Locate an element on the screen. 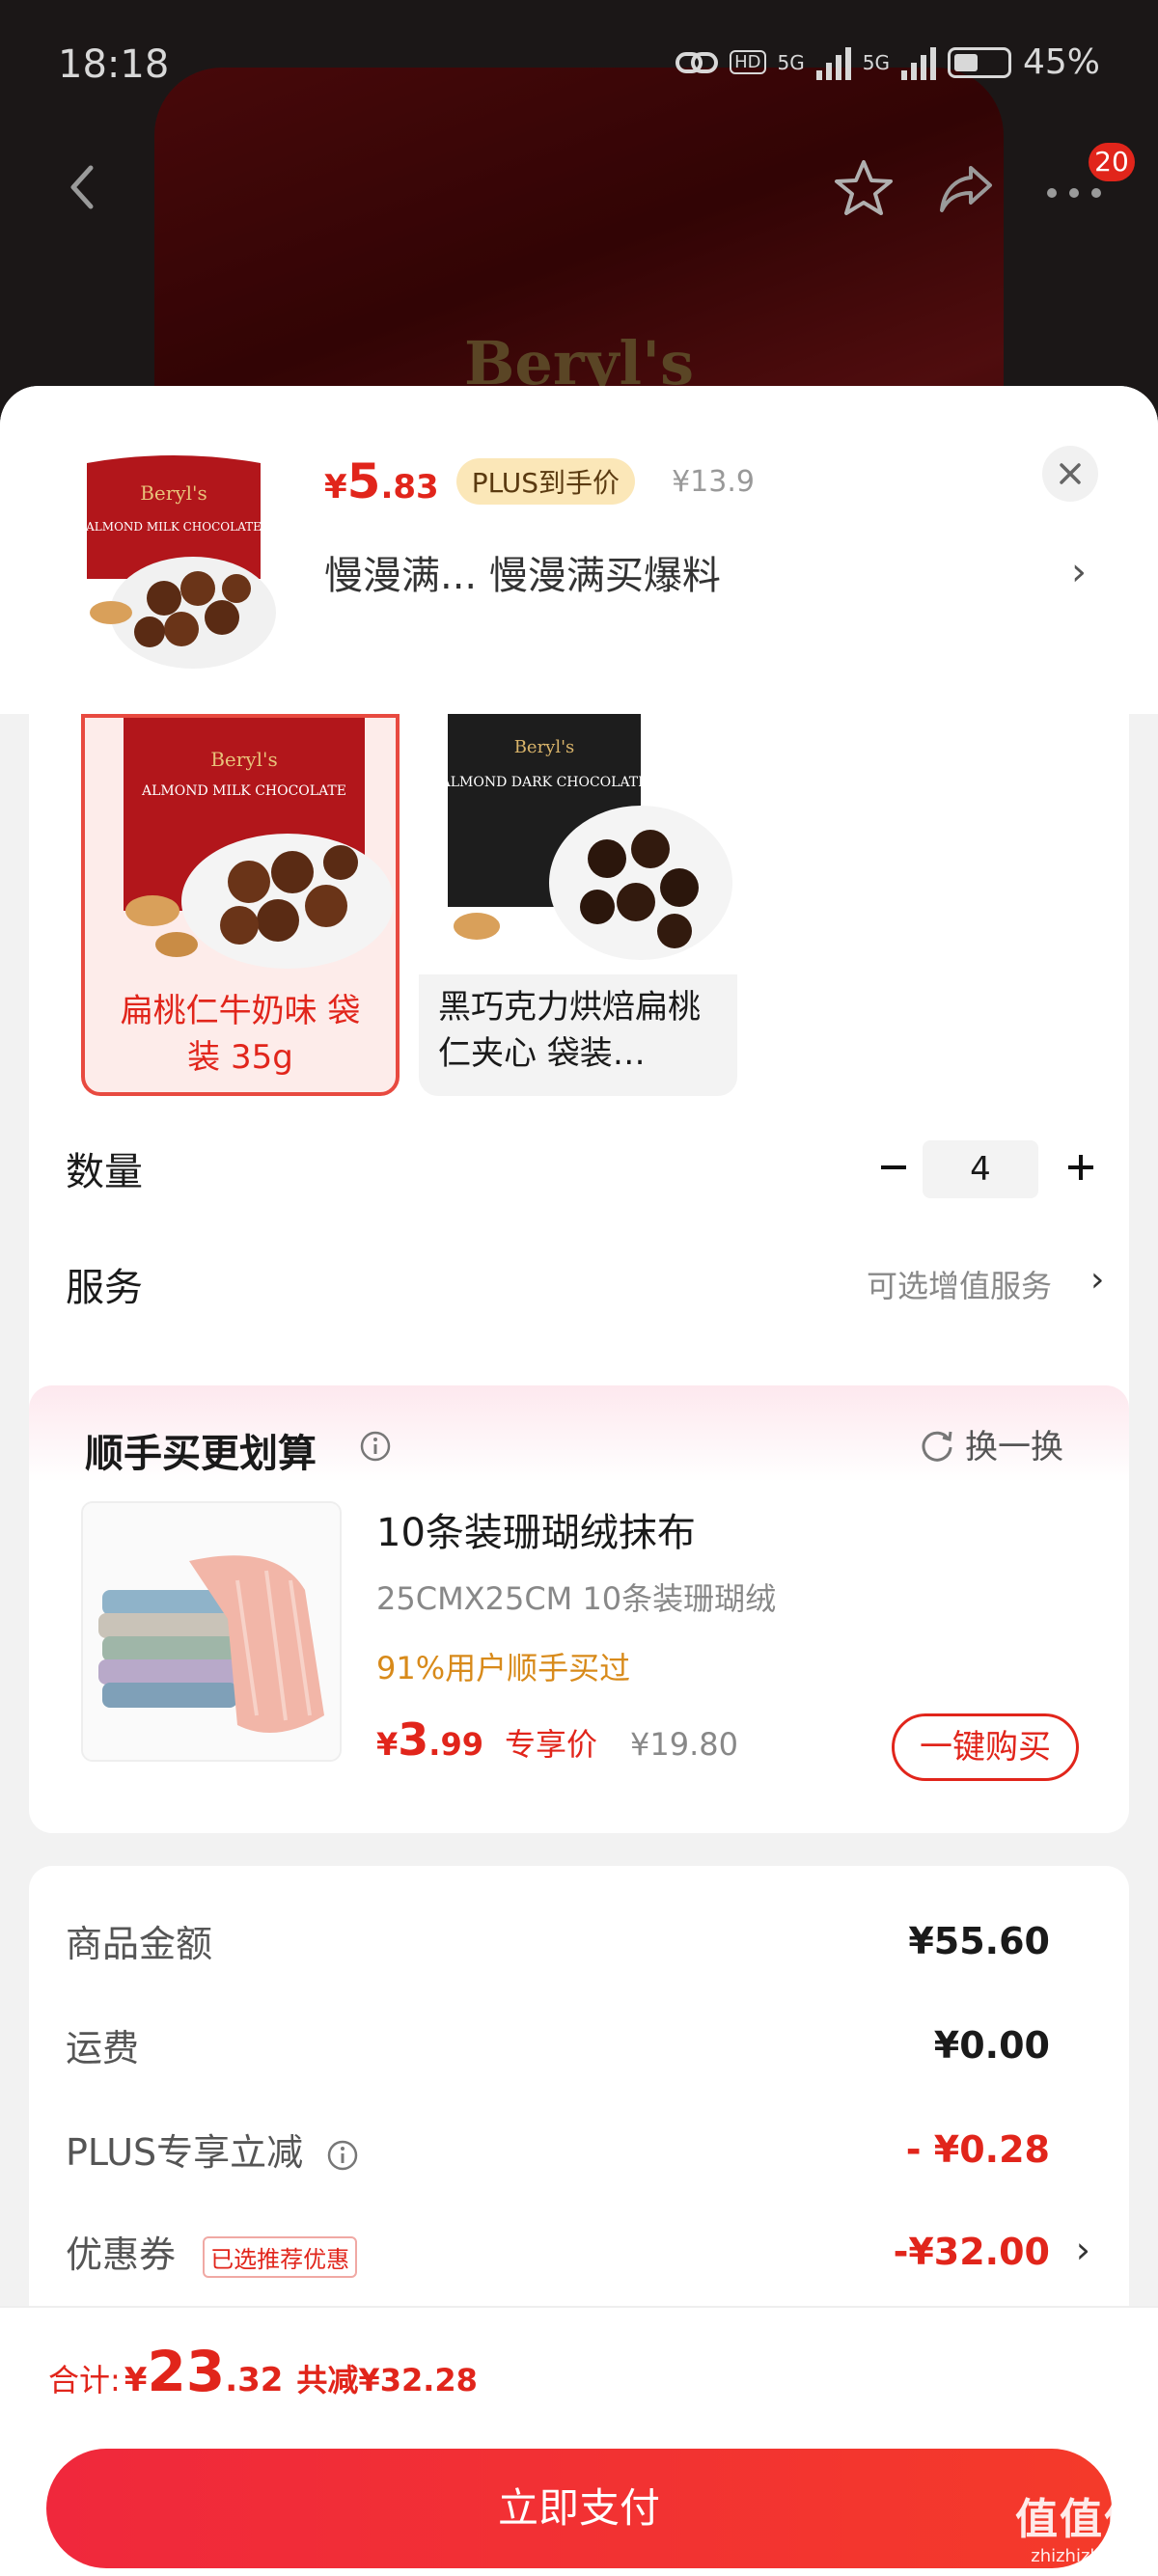  shipping-row: 运费 ¥0.00 is located at coordinates (597, 2047).